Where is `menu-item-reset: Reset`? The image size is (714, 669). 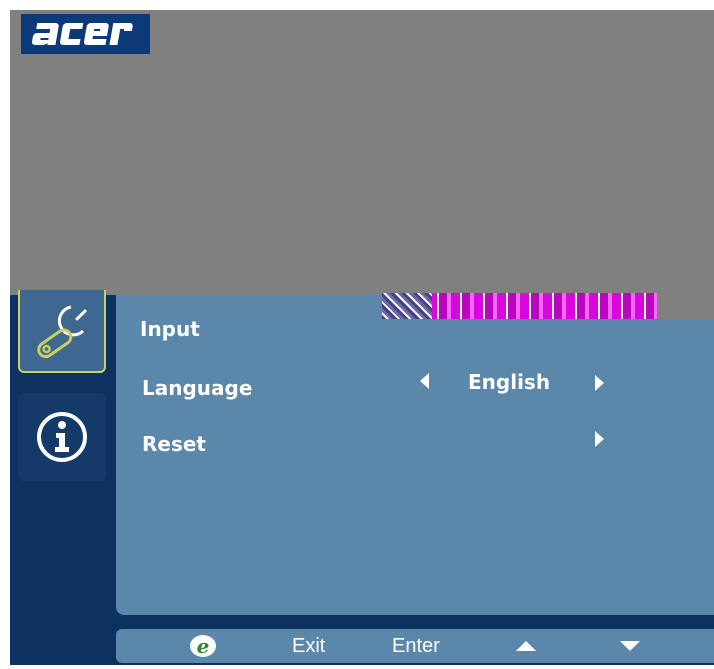 menu-item-reset: Reset is located at coordinates (174, 444).